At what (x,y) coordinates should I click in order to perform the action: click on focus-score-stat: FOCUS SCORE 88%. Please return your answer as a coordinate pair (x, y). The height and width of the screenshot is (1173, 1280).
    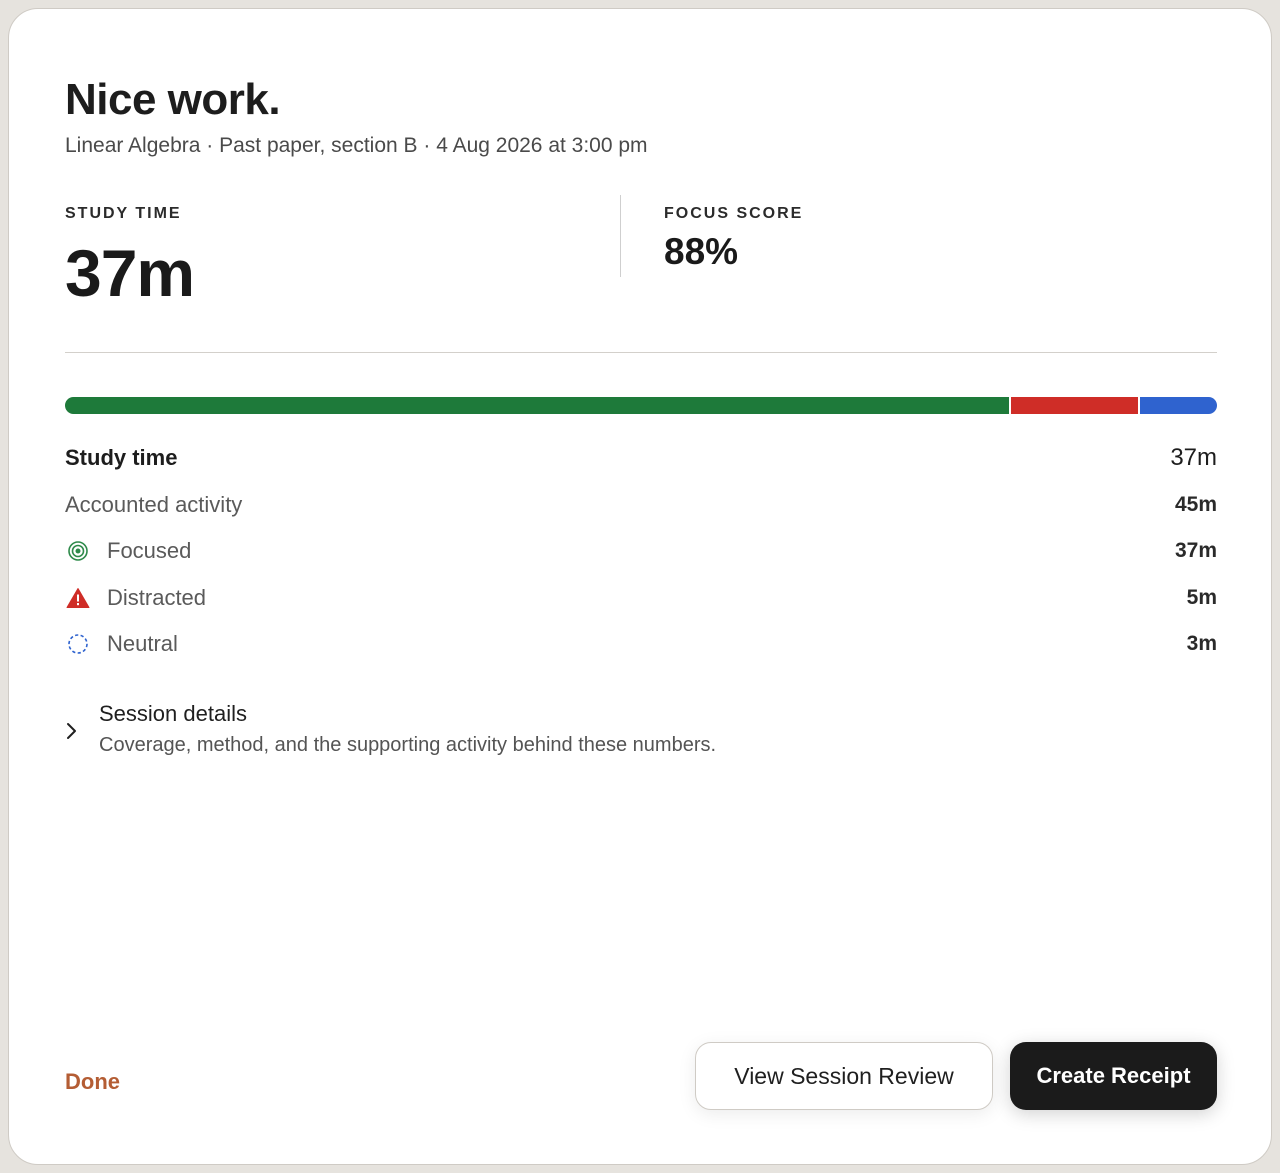
    Looking at the image, I should click on (733, 239).